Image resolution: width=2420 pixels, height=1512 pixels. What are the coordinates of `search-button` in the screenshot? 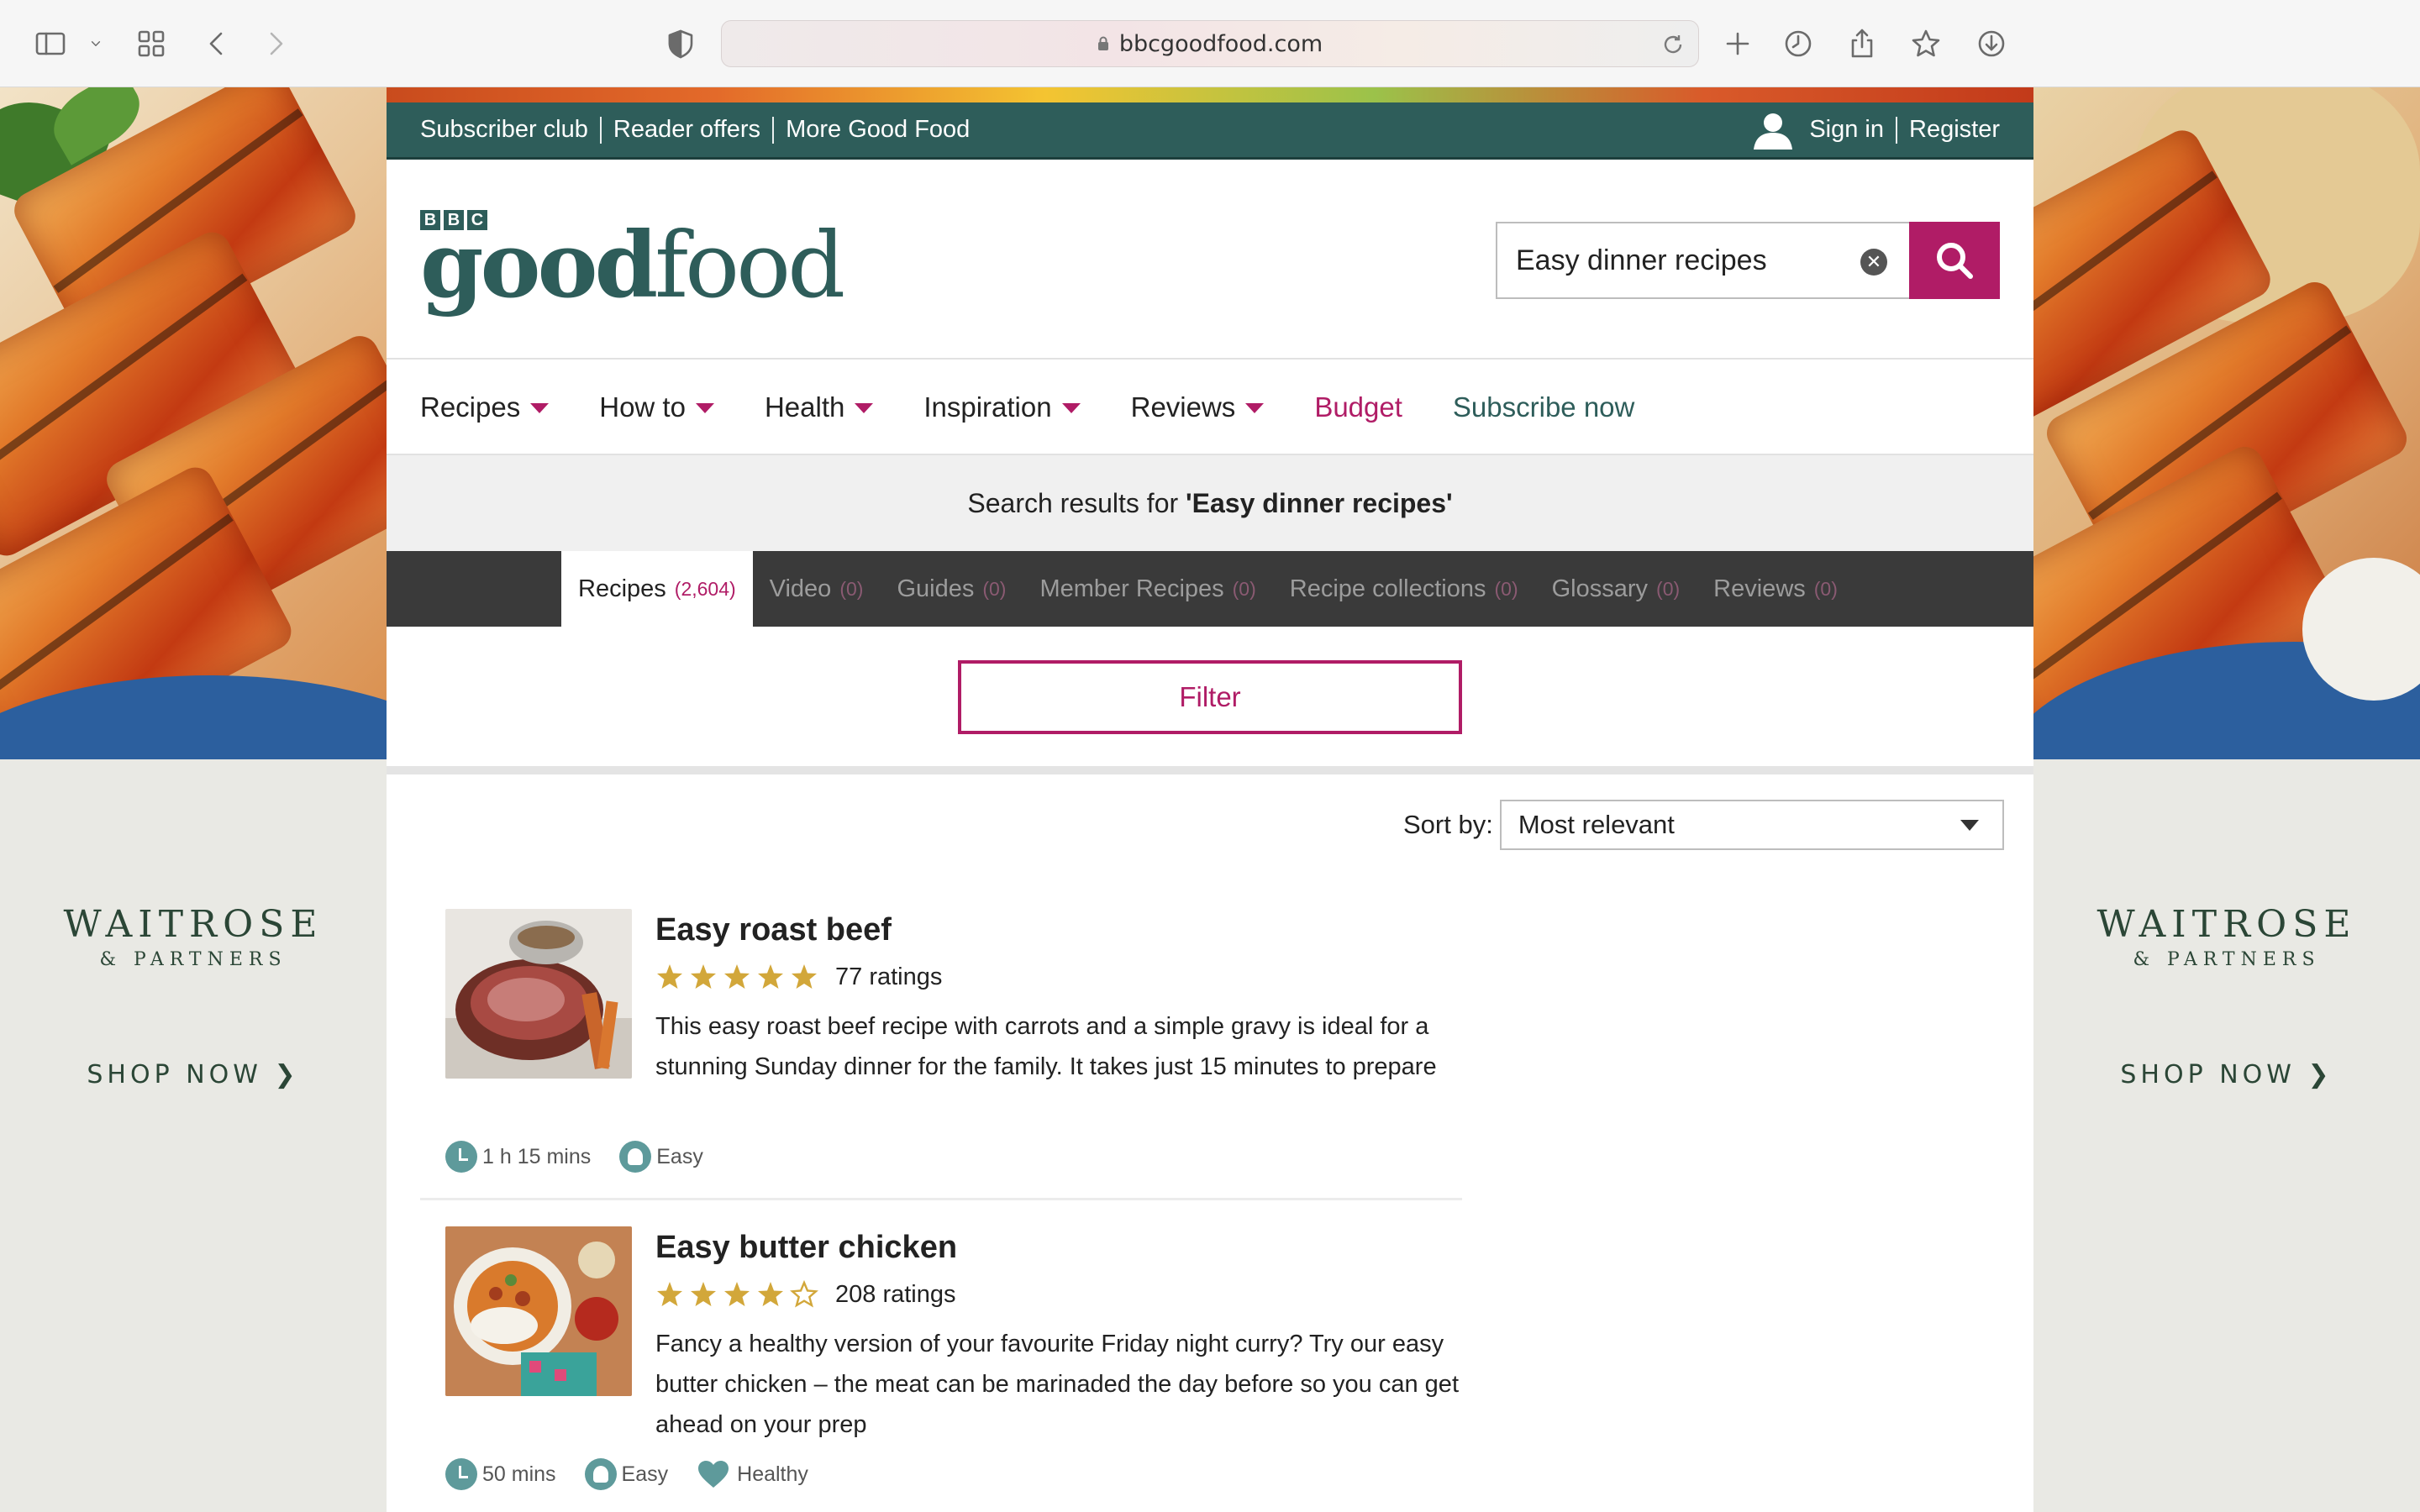 It's located at (1954, 260).